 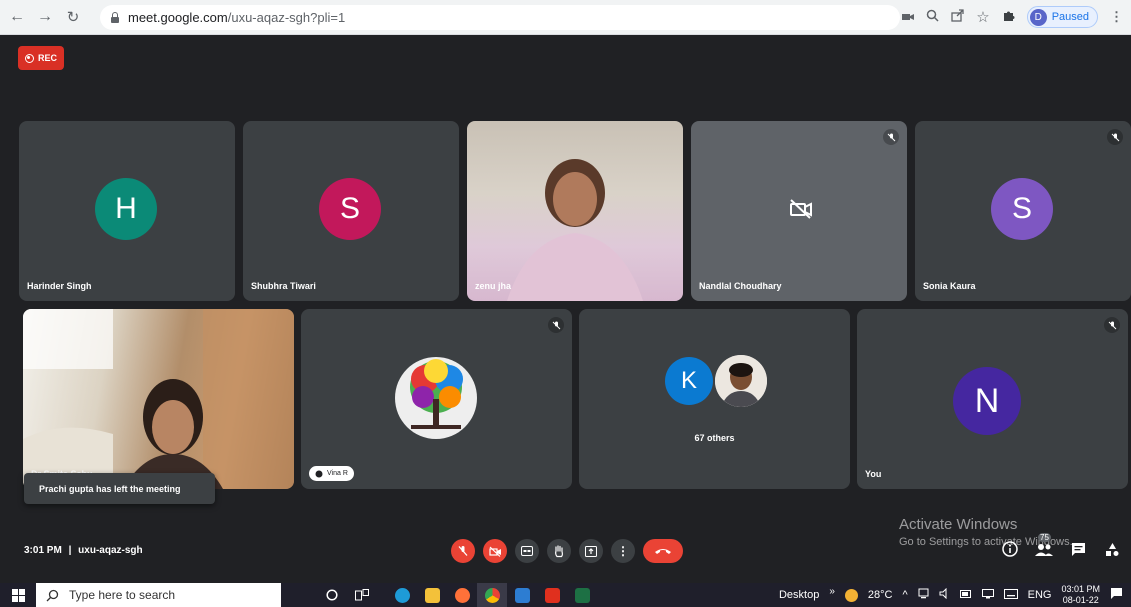 What do you see at coordinates (965, 595) in the screenshot?
I see `battery-icon` at bounding box center [965, 595].